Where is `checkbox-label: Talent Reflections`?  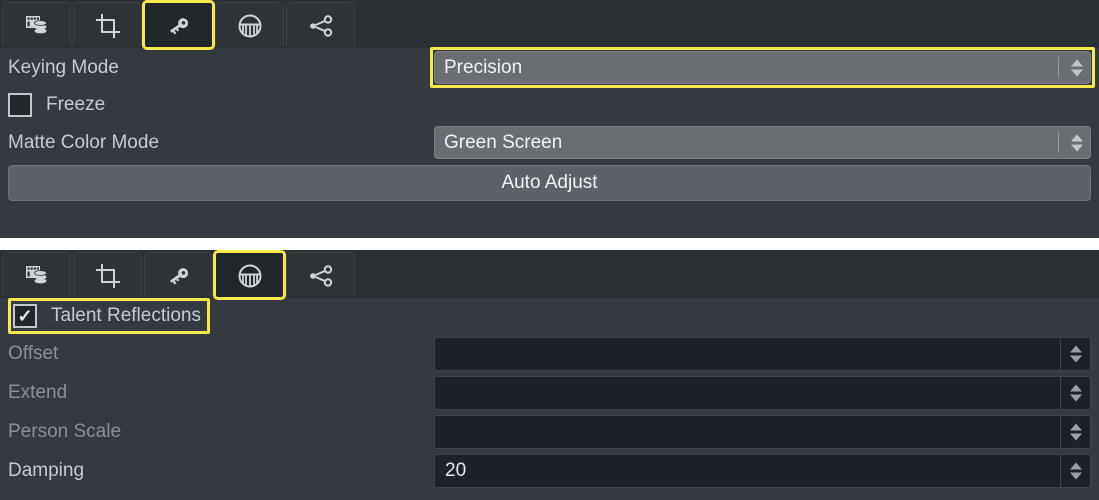
checkbox-label: Talent Reflections is located at coordinates (126, 315).